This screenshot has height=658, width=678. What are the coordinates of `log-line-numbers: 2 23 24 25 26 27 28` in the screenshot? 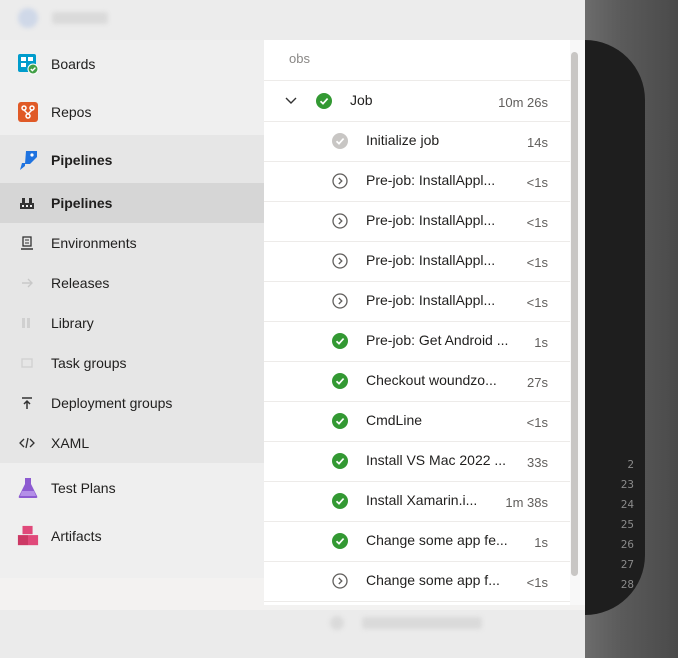 It's located at (623, 528).